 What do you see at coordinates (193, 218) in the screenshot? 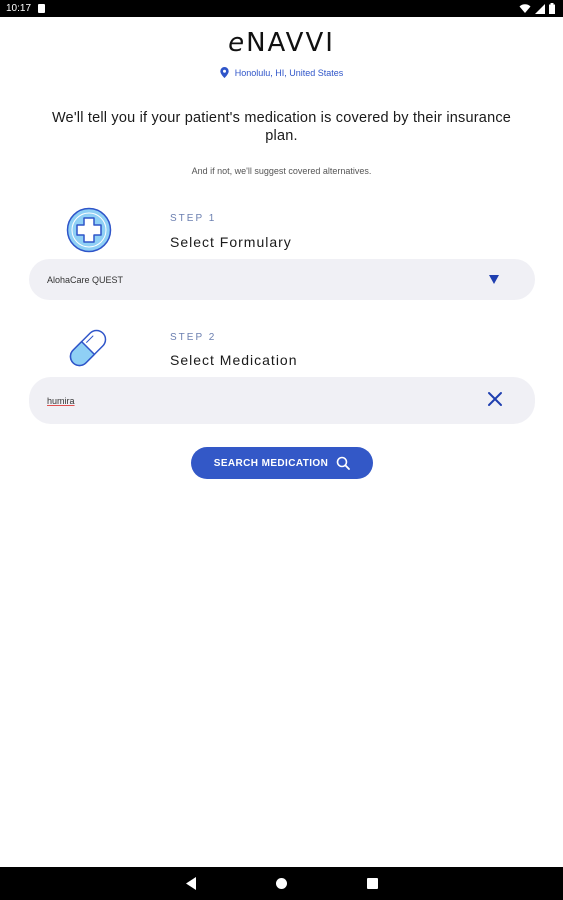
I see `step1-label: STEP 1` at bounding box center [193, 218].